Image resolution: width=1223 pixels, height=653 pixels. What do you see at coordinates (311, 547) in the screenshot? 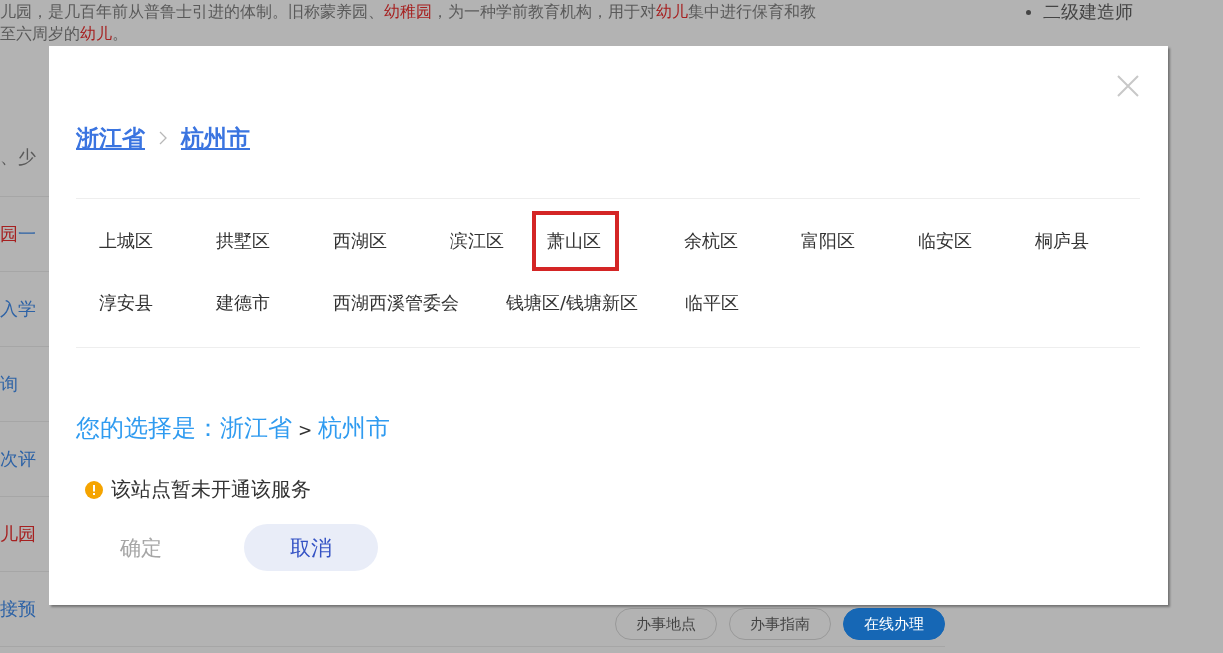
I see `cancel-button: 取消` at bounding box center [311, 547].